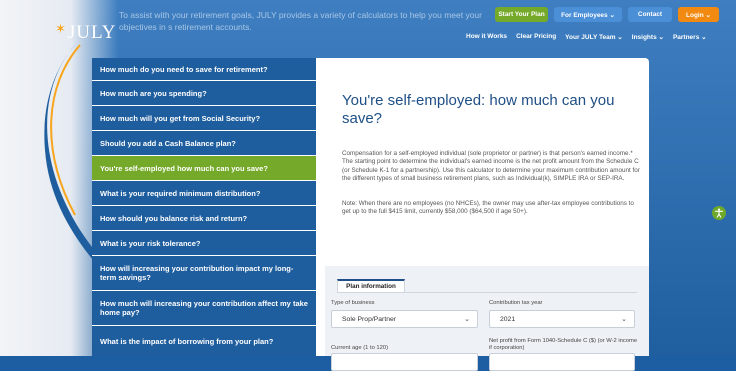 The image size is (736, 371). What do you see at coordinates (588, 14) in the screenshot?
I see `for-employees-button: For Employees ⌄` at bounding box center [588, 14].